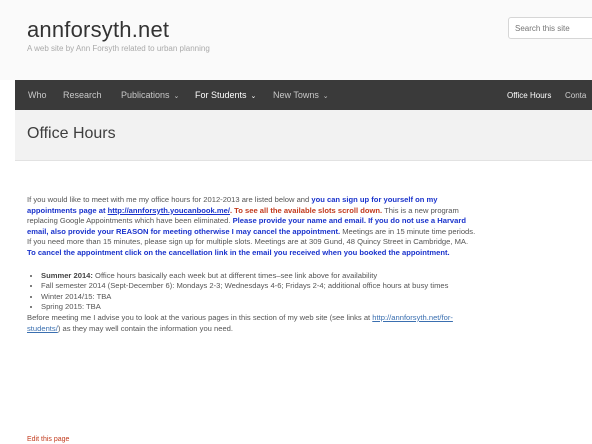 This screenshot has width=592, height=444. I want to click on nav-item-new-towns: New Towns ⌄, so click(301, 95).